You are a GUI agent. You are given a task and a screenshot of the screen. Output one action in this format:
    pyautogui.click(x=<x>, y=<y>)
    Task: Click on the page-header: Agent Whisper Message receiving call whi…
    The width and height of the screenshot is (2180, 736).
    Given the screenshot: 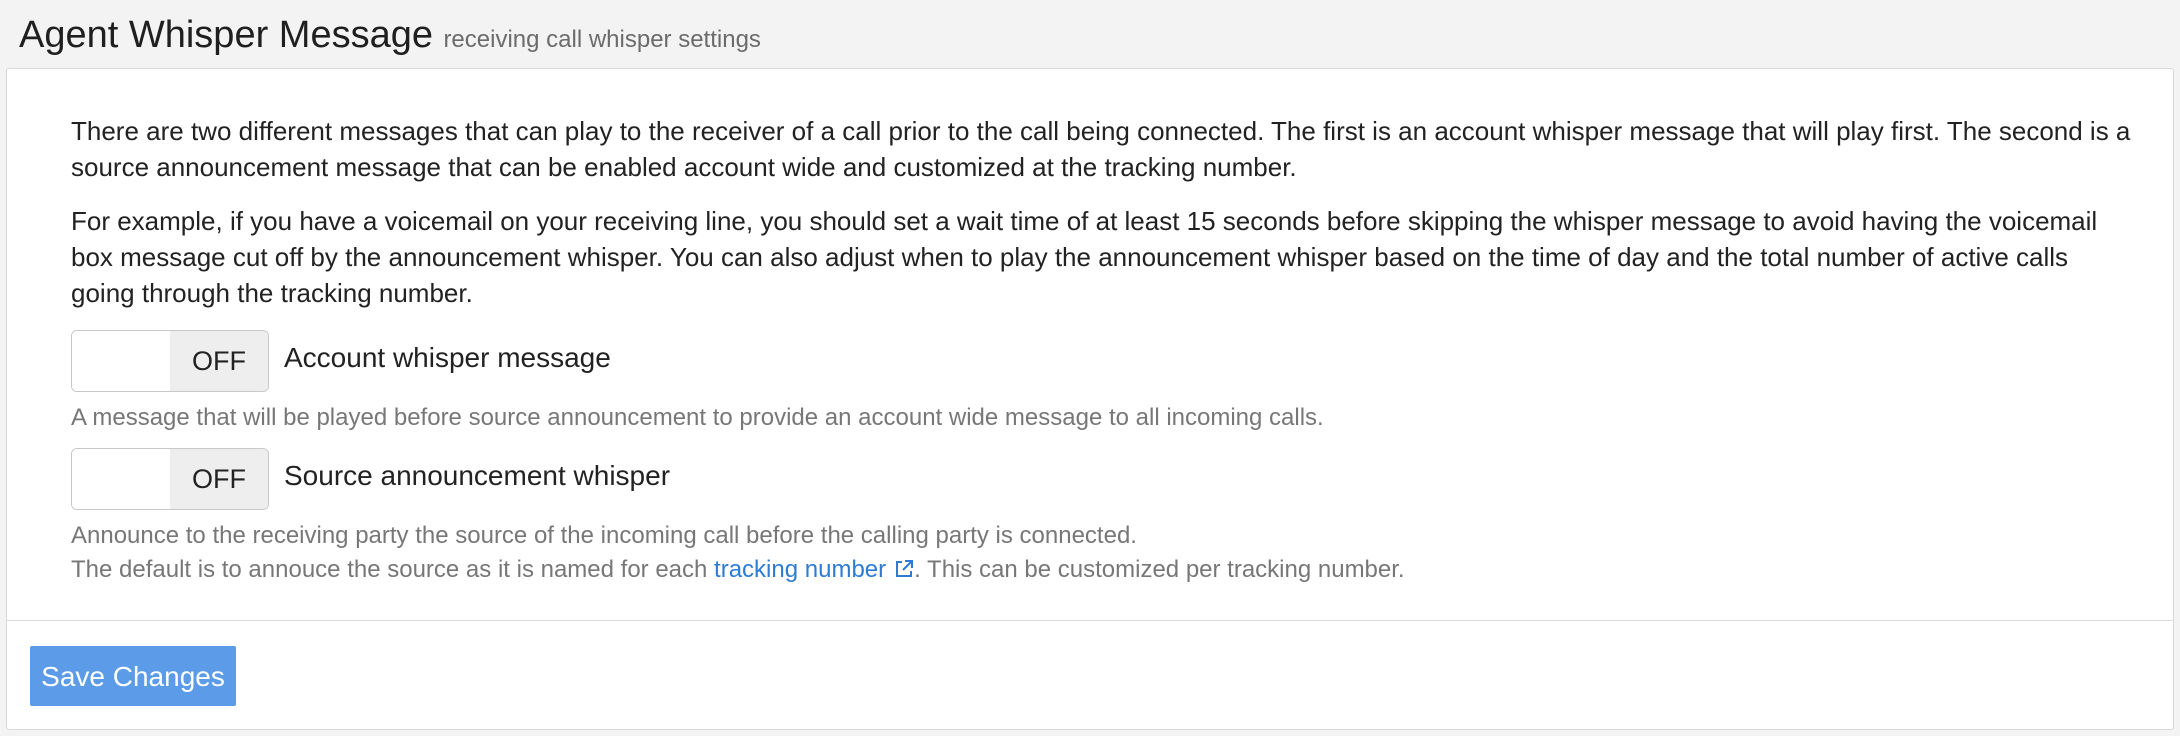 What is the action you would take?
    pyautogui.click(x=390, y=35)
    